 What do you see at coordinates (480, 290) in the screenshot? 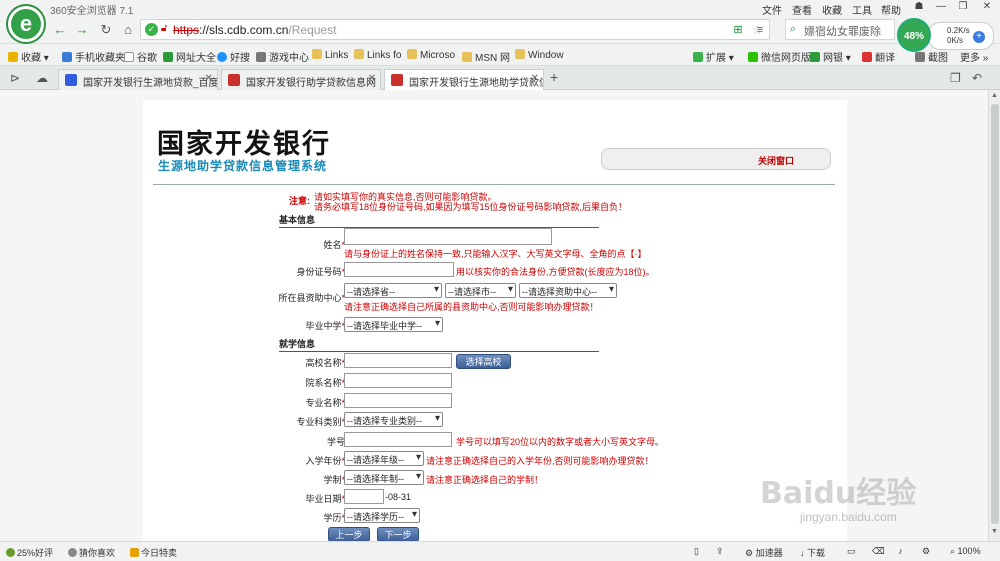
I see `city-select: --请选择市--` at bounding box center [480, 290].